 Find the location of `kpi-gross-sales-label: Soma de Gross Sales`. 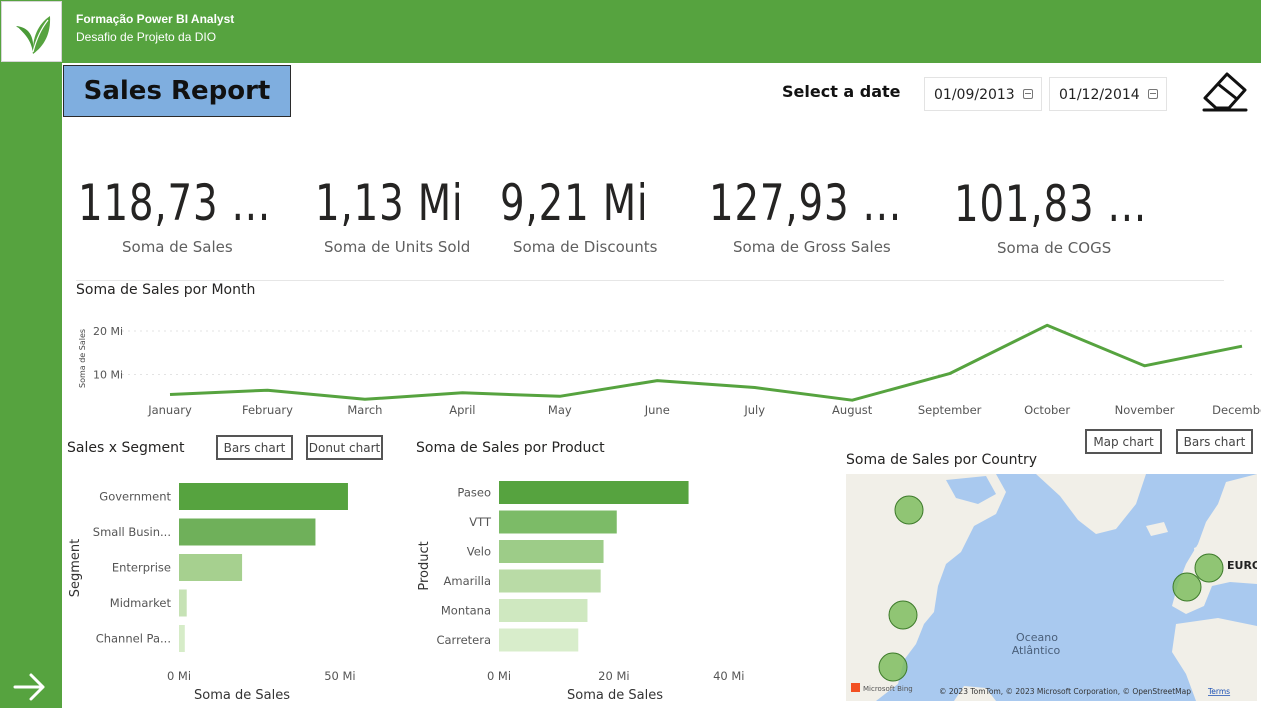

kpi-gross-sales-label: Soma de Gross Sales is located at coordinates (812, 247).